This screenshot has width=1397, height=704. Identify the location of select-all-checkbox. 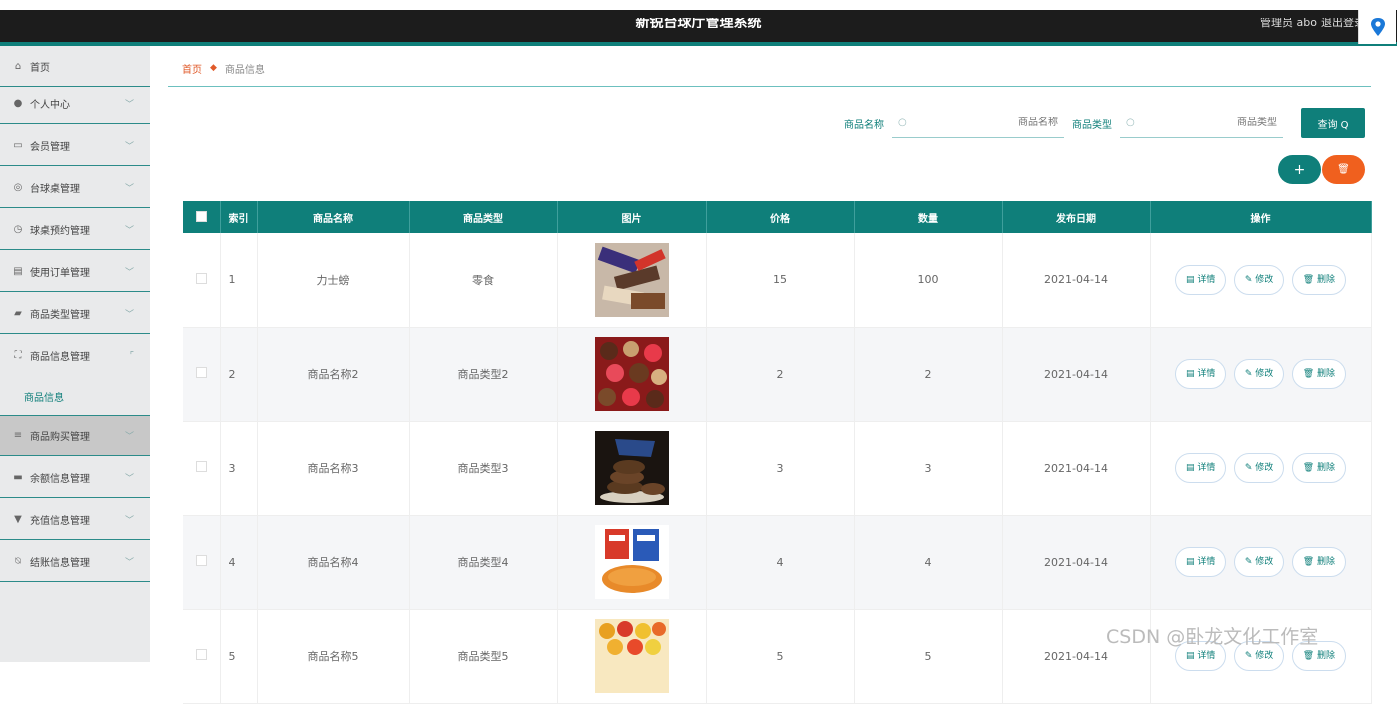
(201, 217).